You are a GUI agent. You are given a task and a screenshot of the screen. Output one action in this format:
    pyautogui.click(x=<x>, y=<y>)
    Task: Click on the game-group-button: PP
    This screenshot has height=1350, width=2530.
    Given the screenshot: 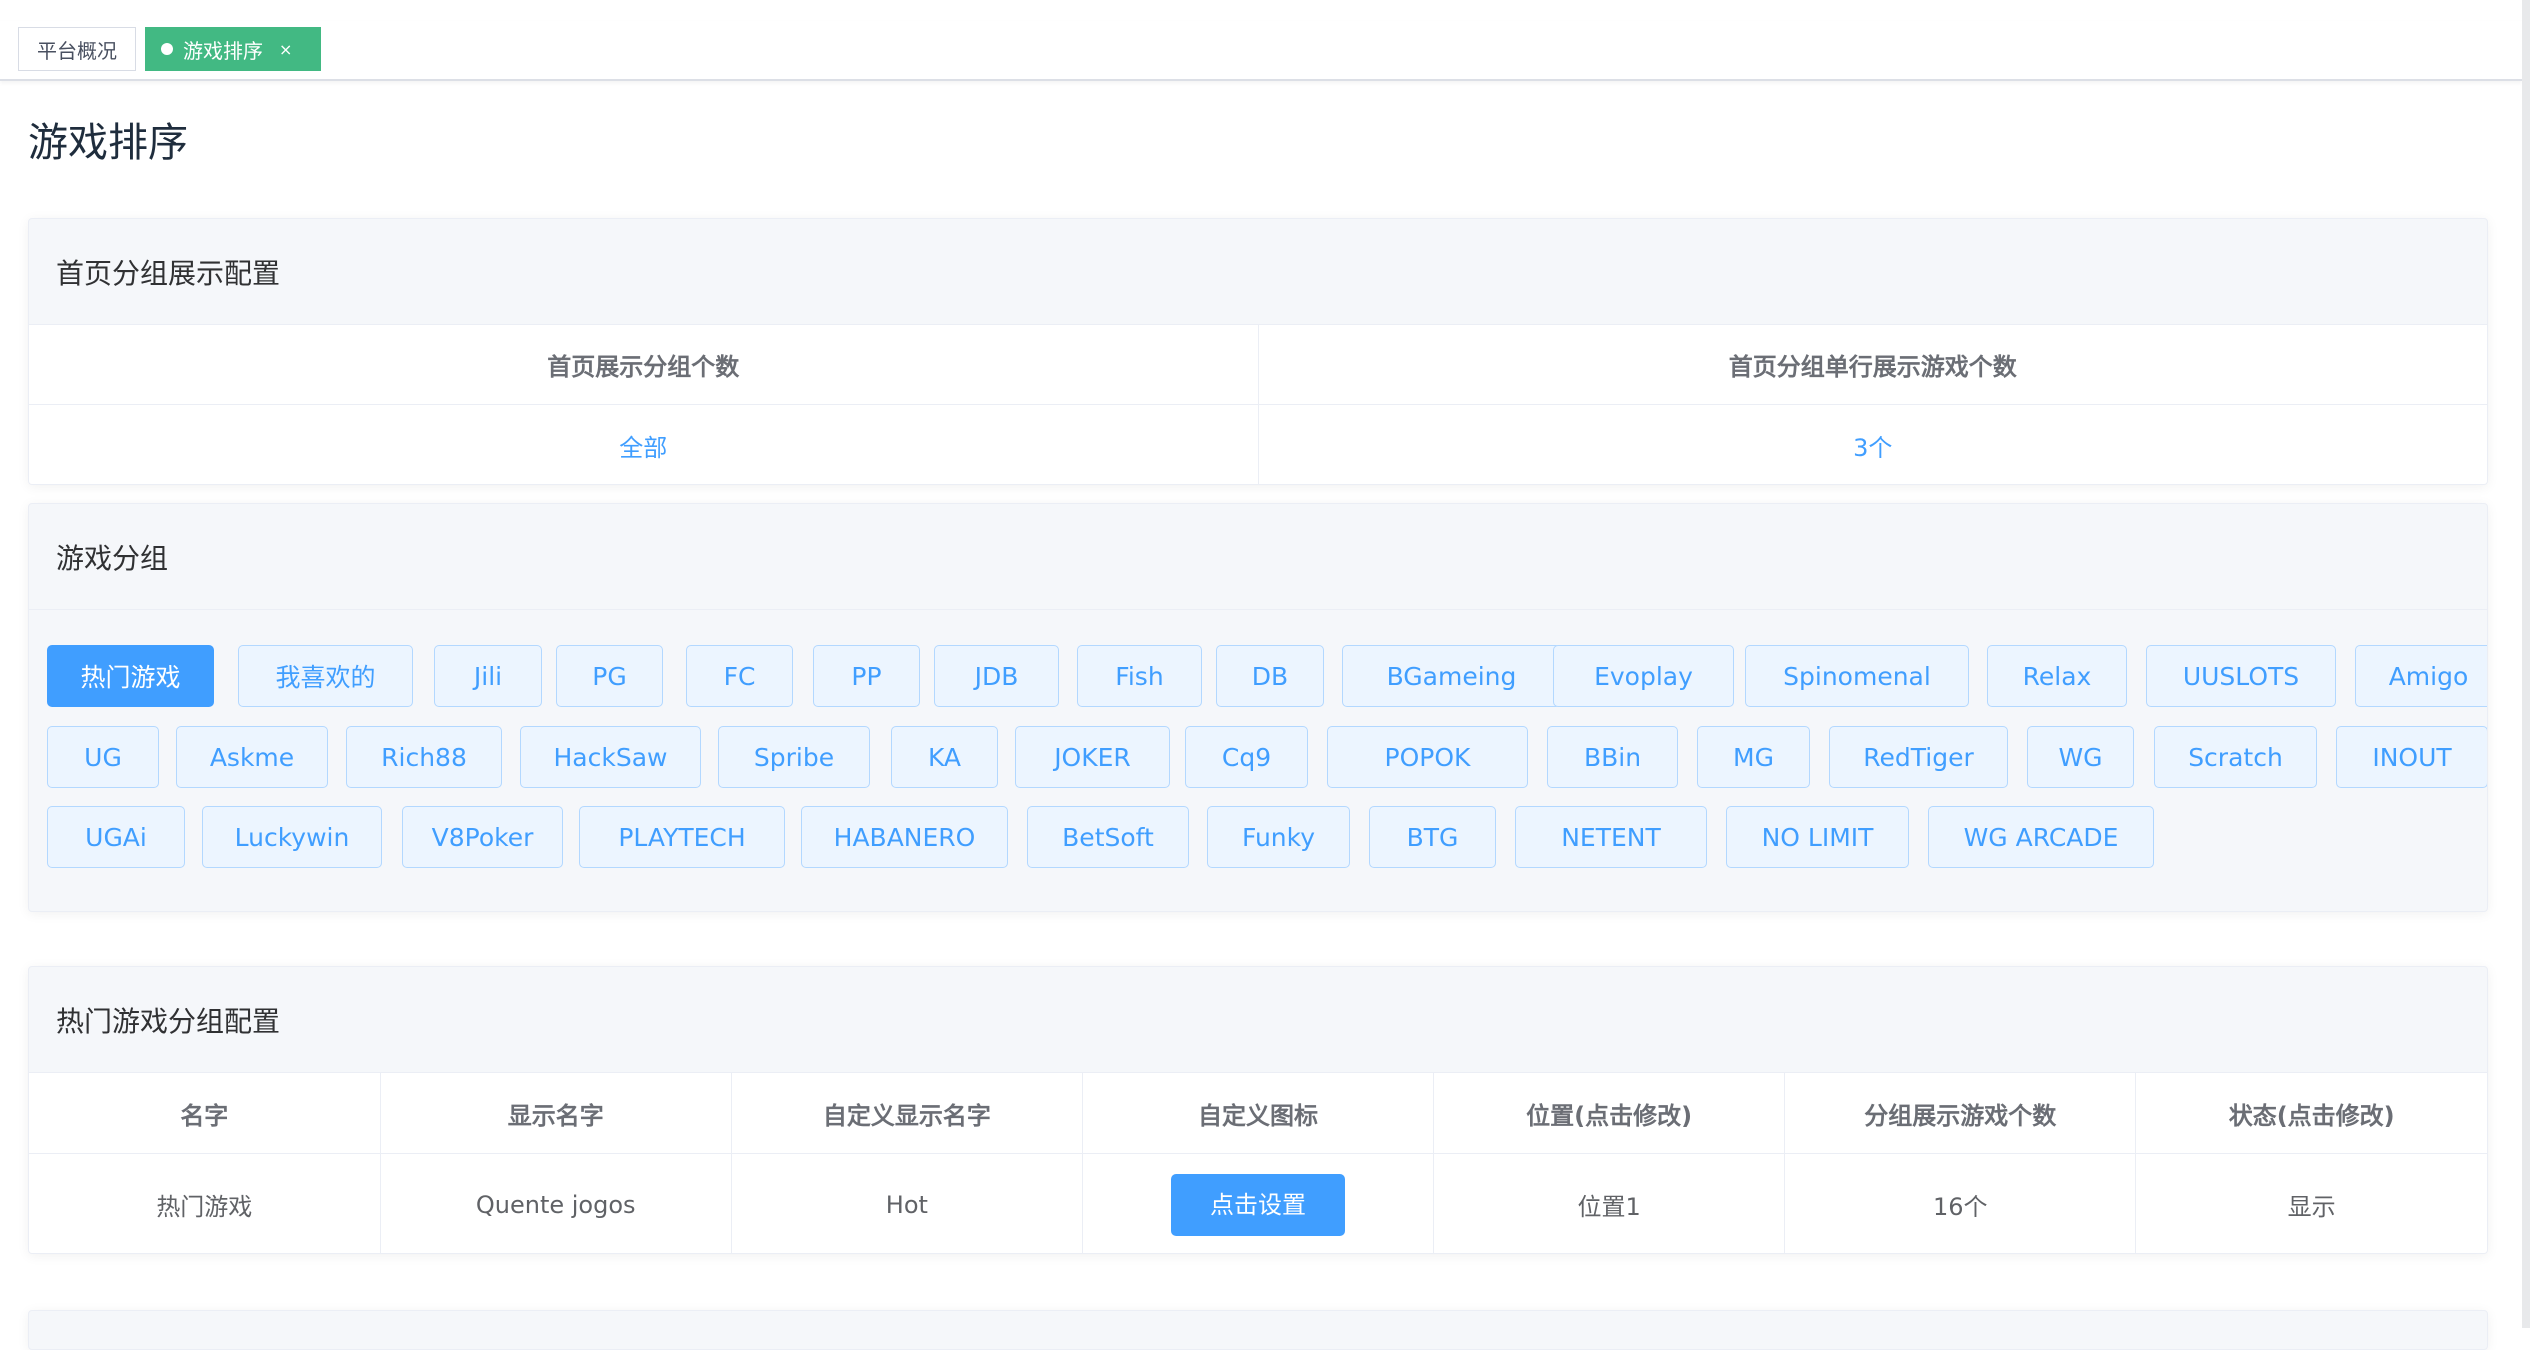 What is the action you would take?
    pyautogui.click(x=866, y=676)
    